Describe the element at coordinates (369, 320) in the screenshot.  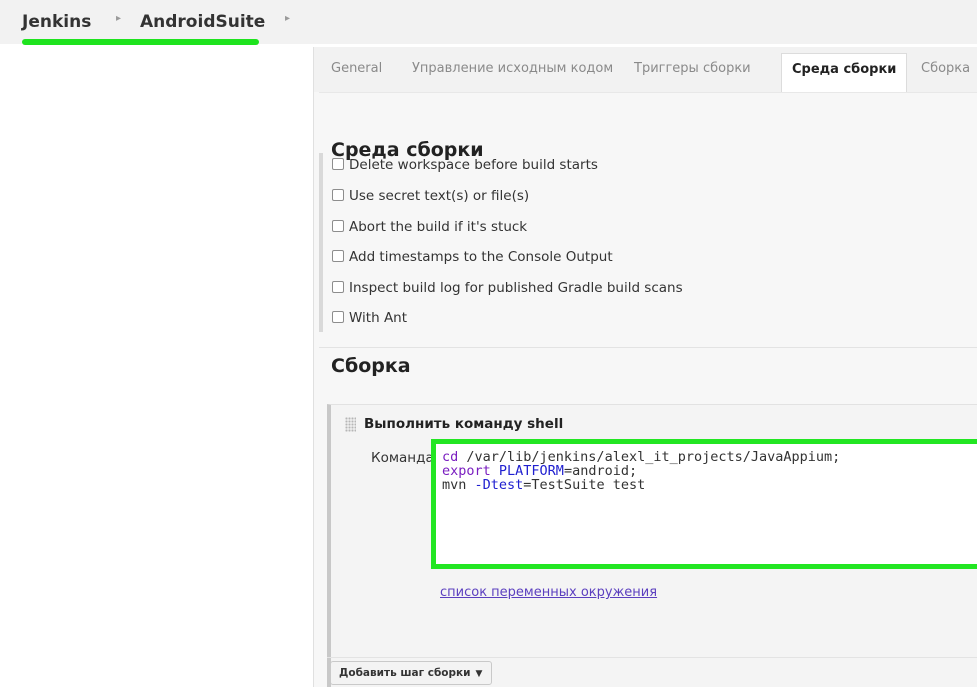
I see `option-with-ant: With Ant` at that location.